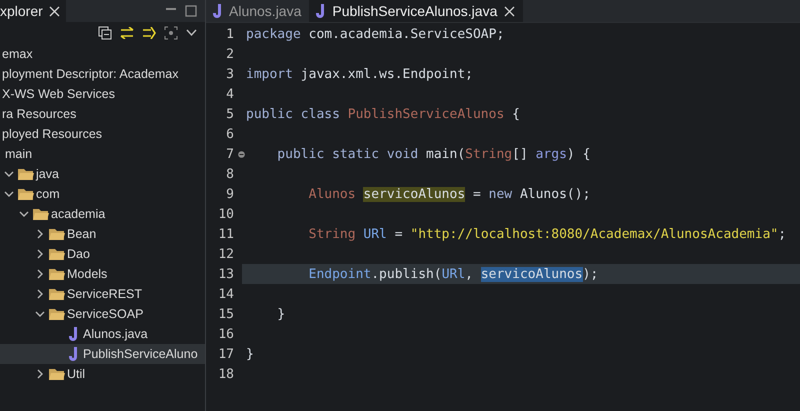 The height and width of the screenshot is (411, 800). What do you see at coordinates (225, 374) in the screenshot?
I see `line-number: 18` at bounding box center [225, 374].